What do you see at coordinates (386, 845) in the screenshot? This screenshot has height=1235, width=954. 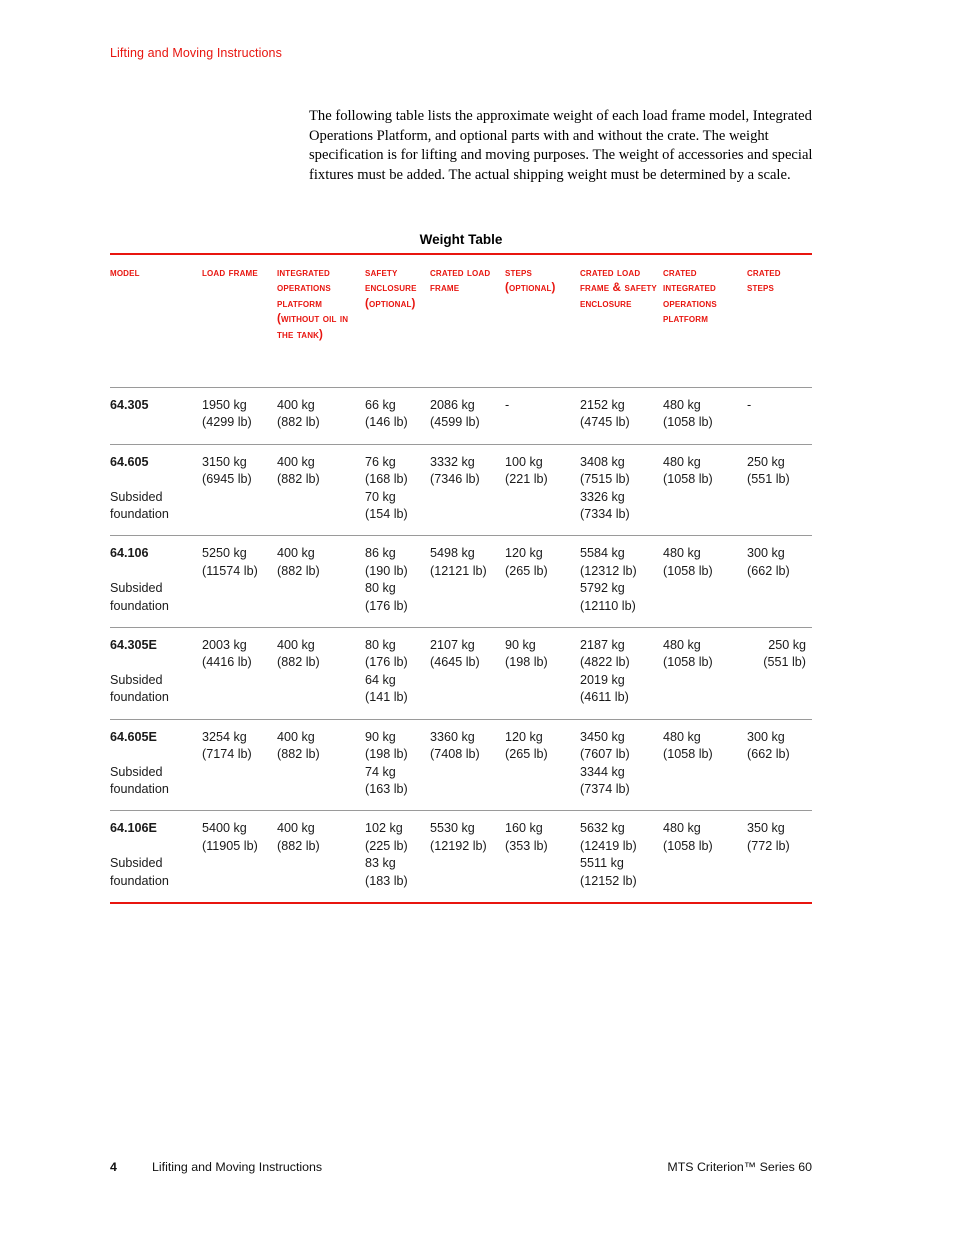 I see `cell-safety-enclosure-lb: (225 lb)` at bounding box center [386, 845].